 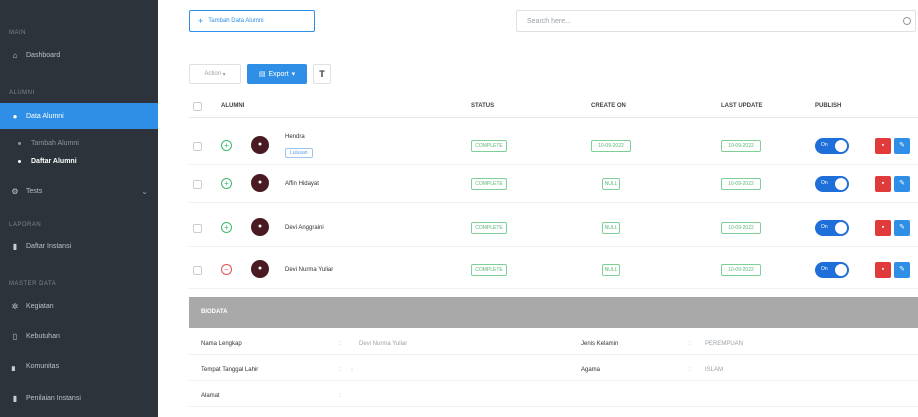 I want to click on collapse-row-icon: −, so click(x=226, y=269).